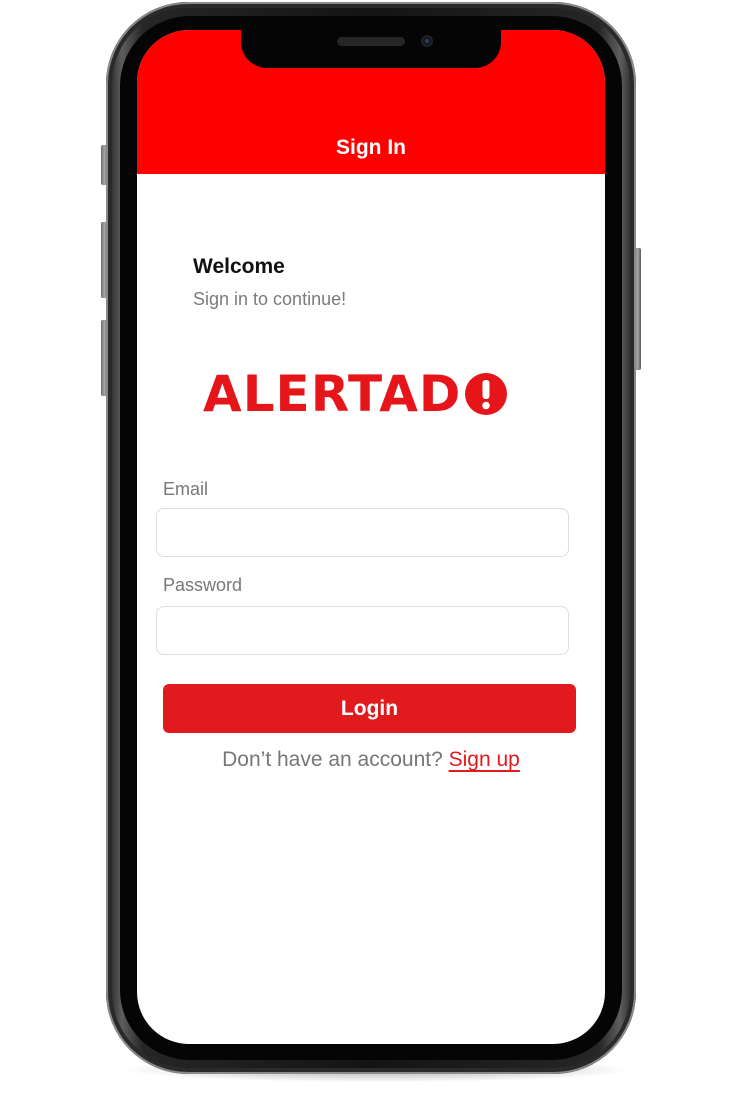  I want to click on speaker-grille, so click(371, 41).